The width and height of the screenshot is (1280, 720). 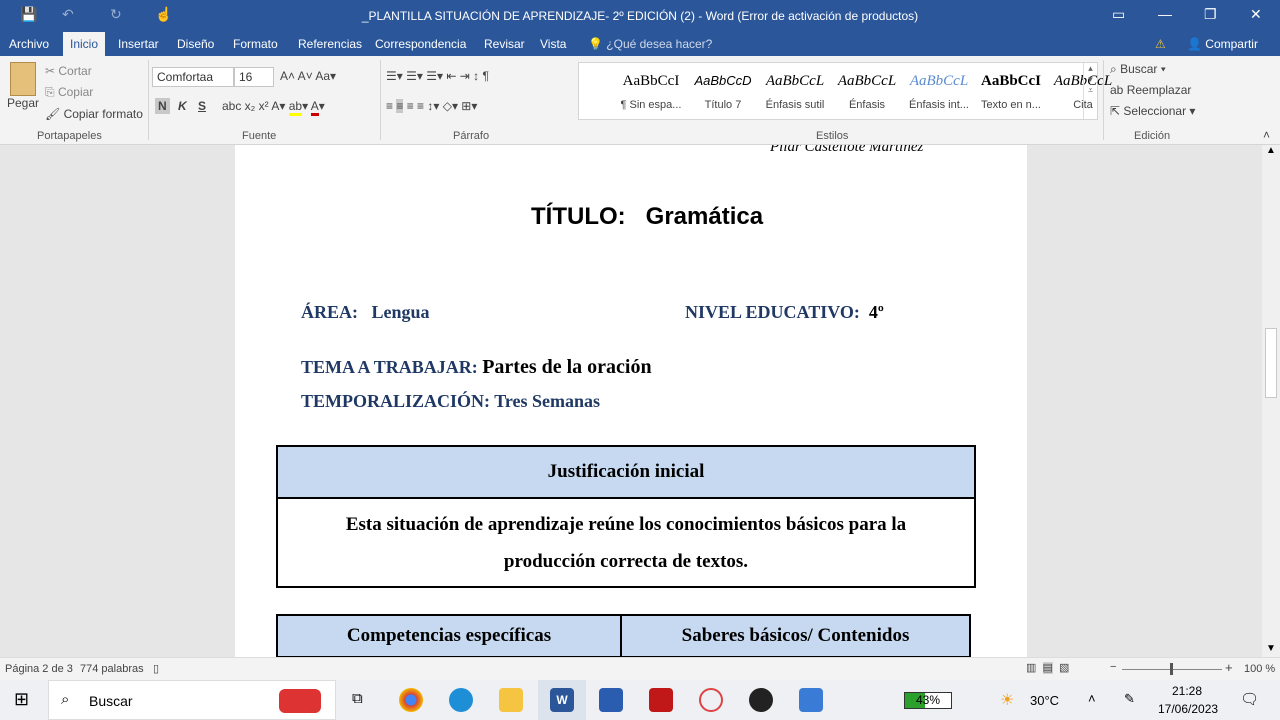 What do you see at coordinates (84, 44) in the screenshot?
I see `tab-inicio: Inicio` at bounding box center [84, 44].